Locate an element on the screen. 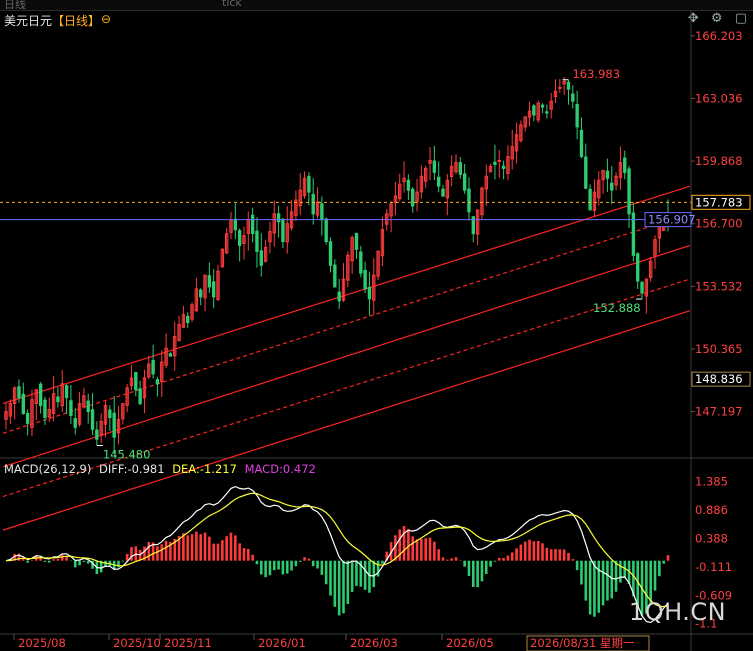 The height and width of the screenshot is (651, 753). price-tick-label: 150.365 is located at coordinates (719, 349).